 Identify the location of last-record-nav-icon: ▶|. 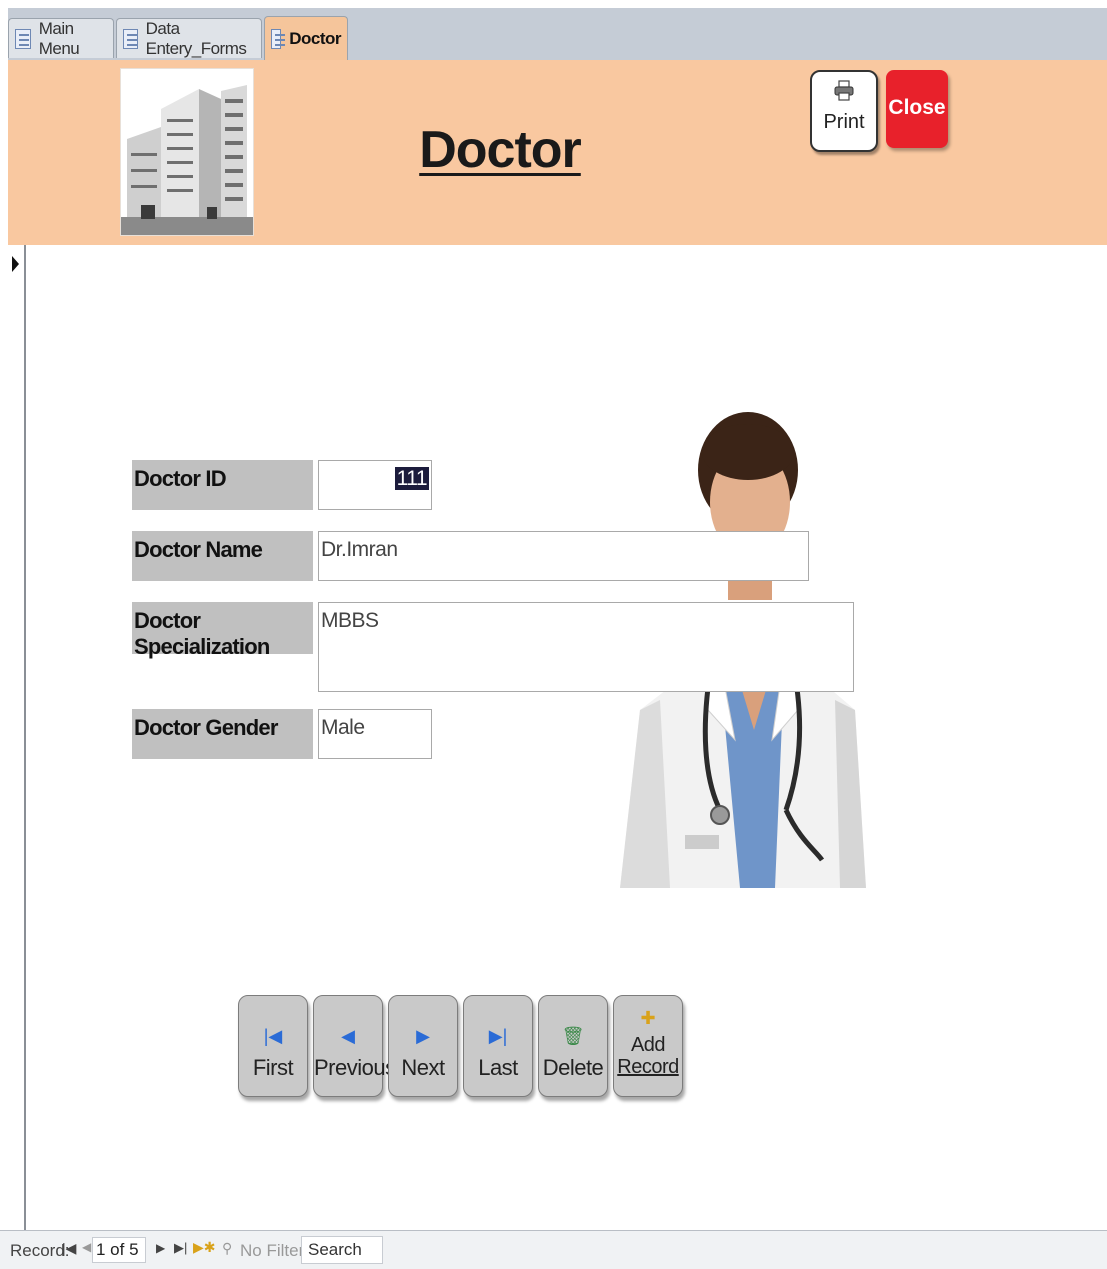
(180, 1248).